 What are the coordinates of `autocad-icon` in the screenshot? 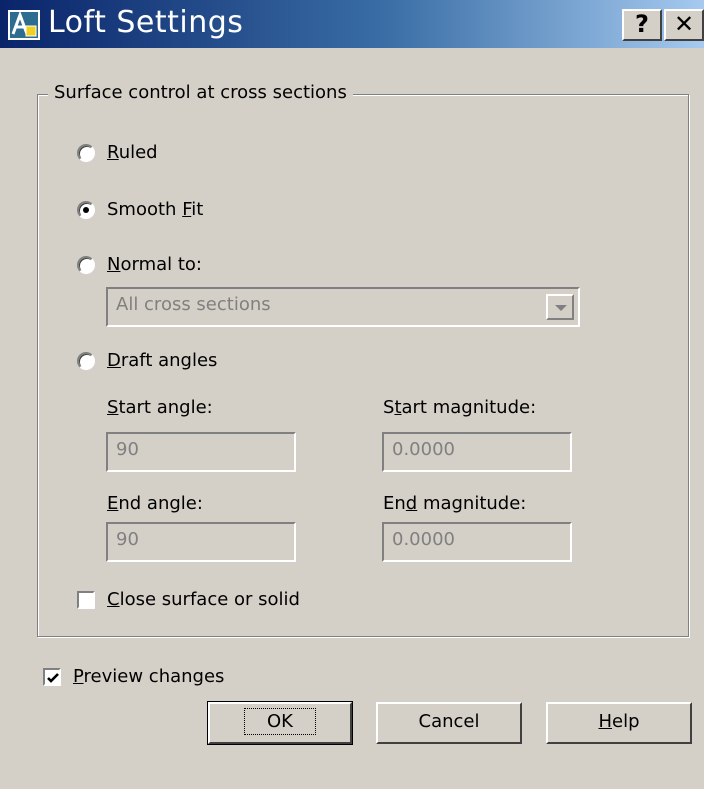 It's located at (24, 25).